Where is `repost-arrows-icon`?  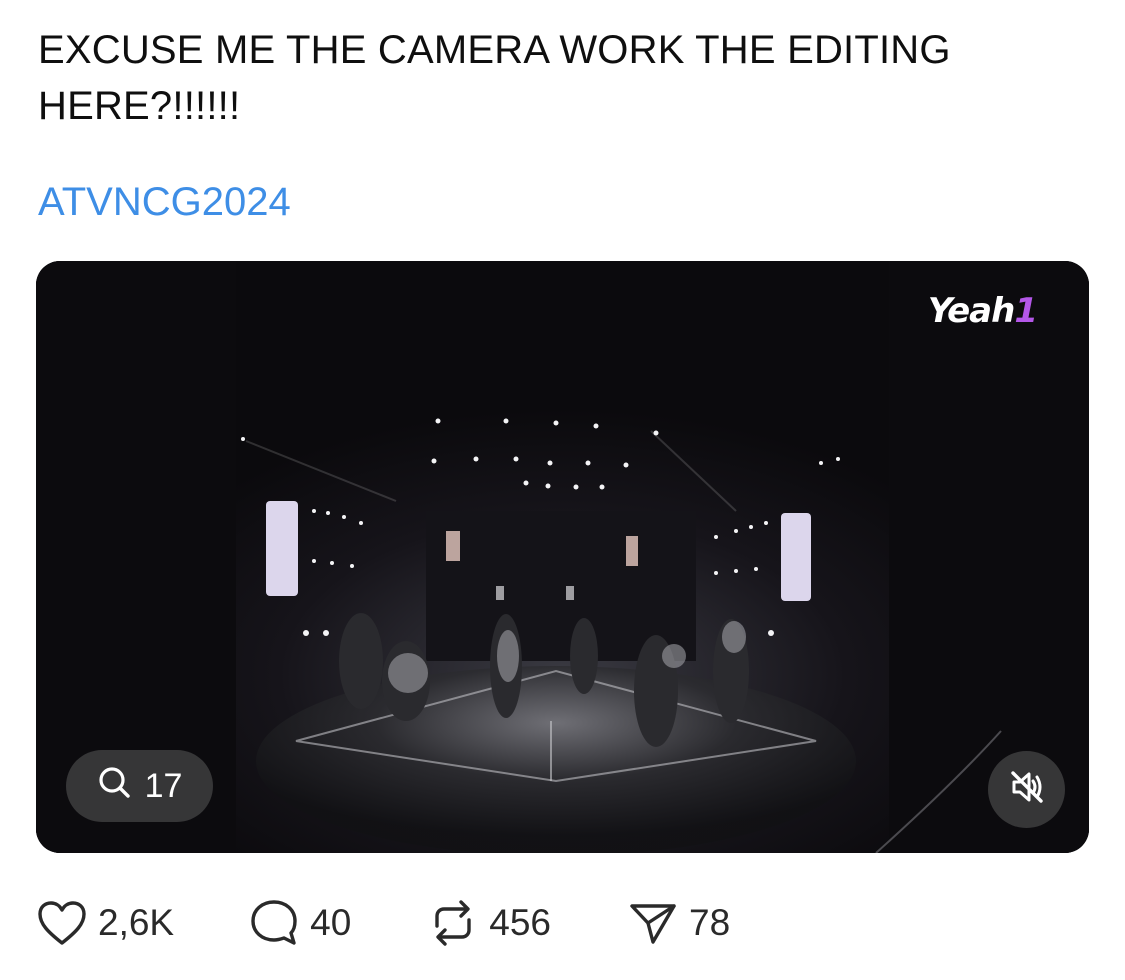 repost-arrows-icon is located at coordinates (453, 923).